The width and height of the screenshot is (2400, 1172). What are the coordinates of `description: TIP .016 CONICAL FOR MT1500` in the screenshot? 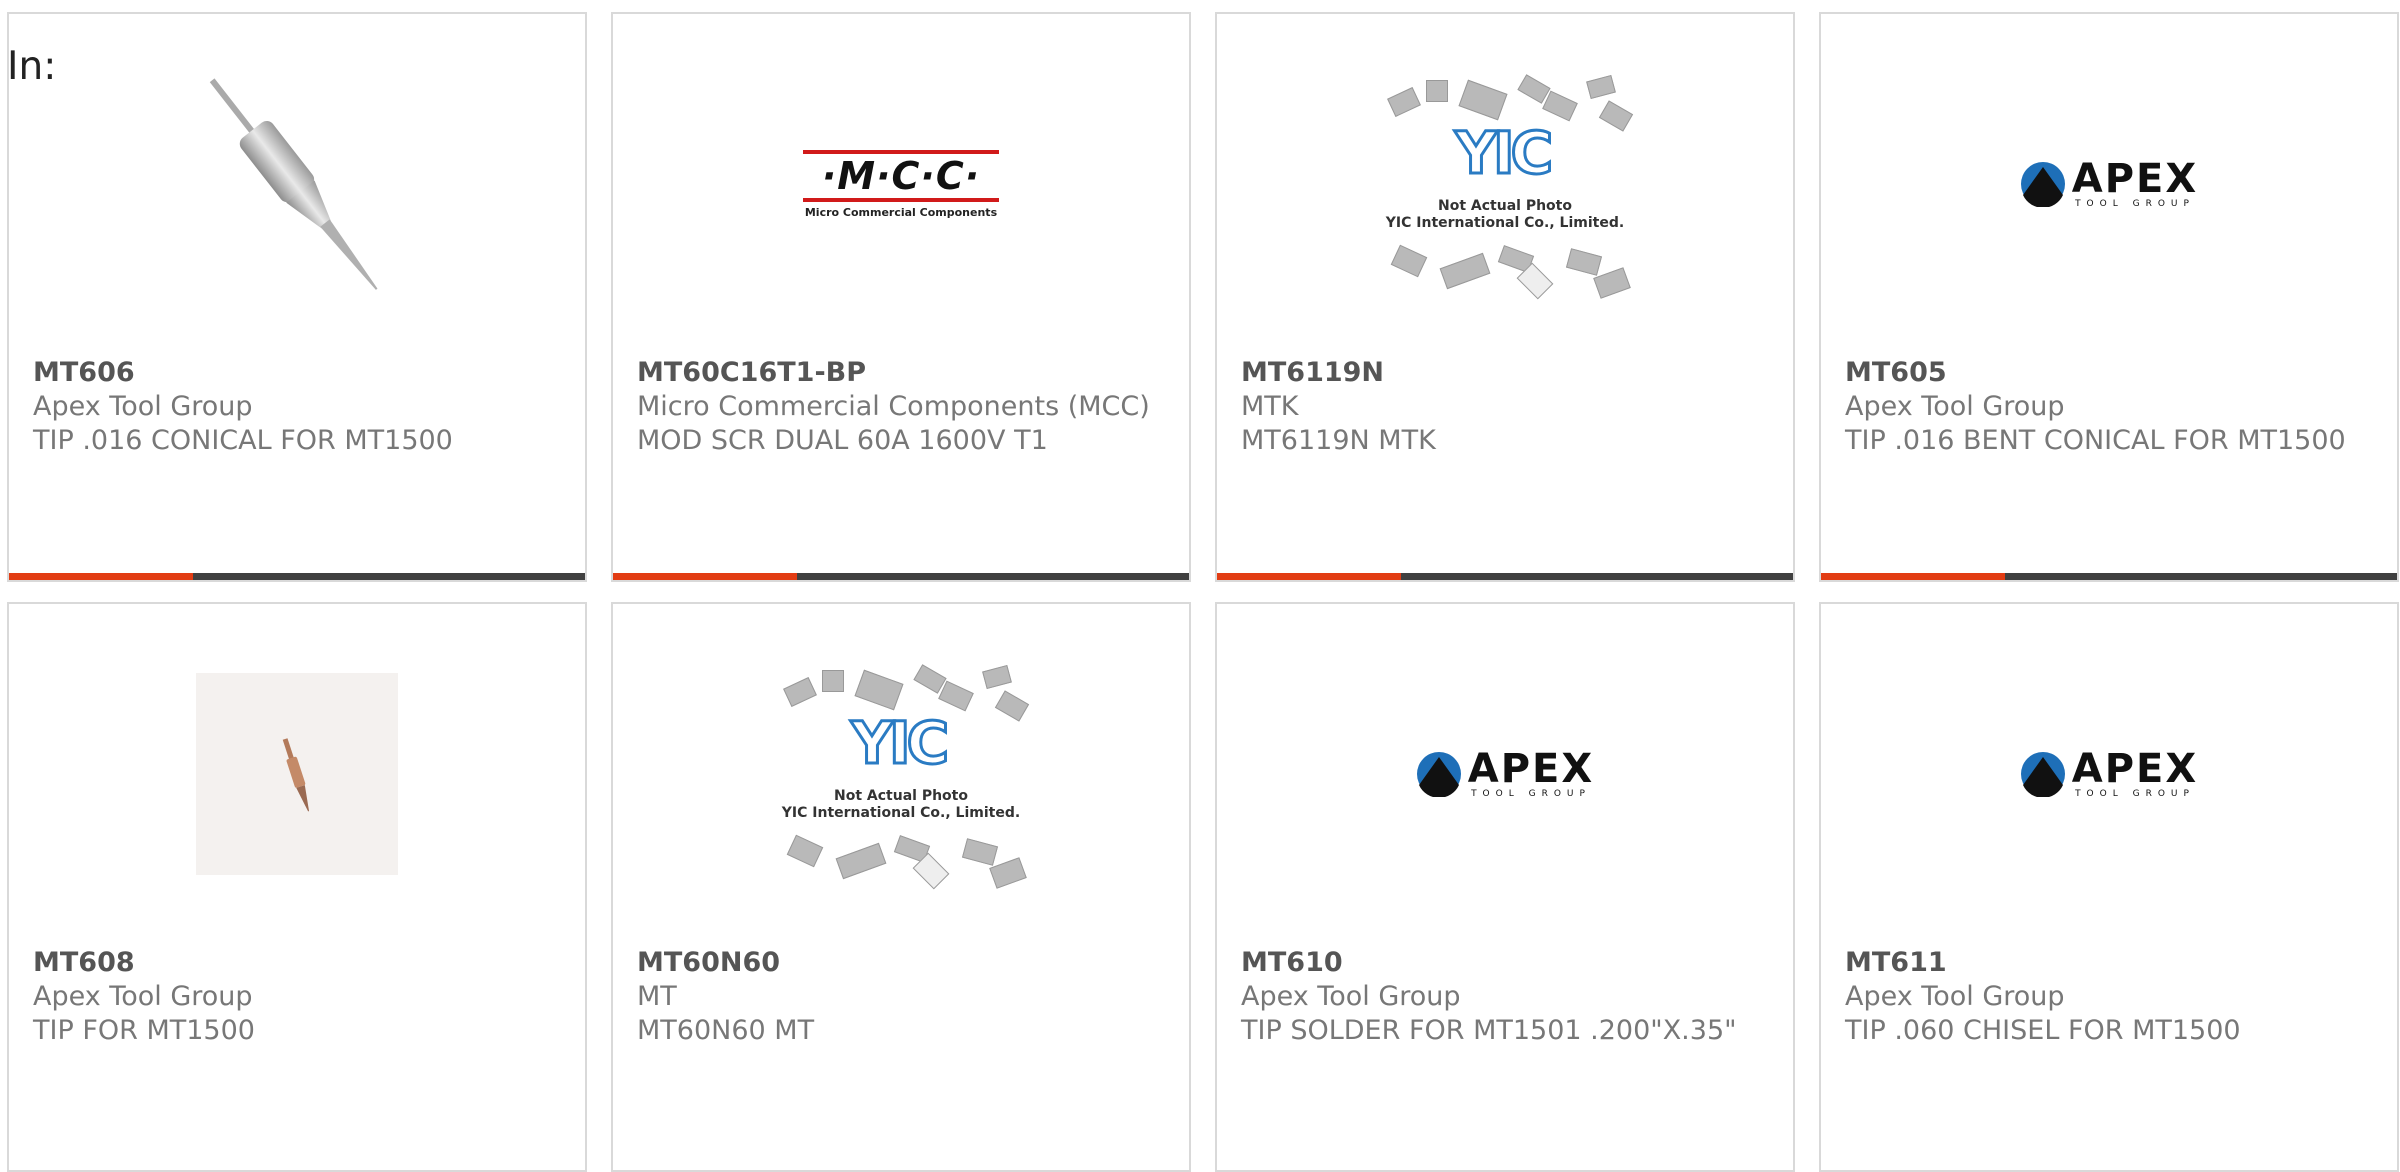 It's located at (243, 440).